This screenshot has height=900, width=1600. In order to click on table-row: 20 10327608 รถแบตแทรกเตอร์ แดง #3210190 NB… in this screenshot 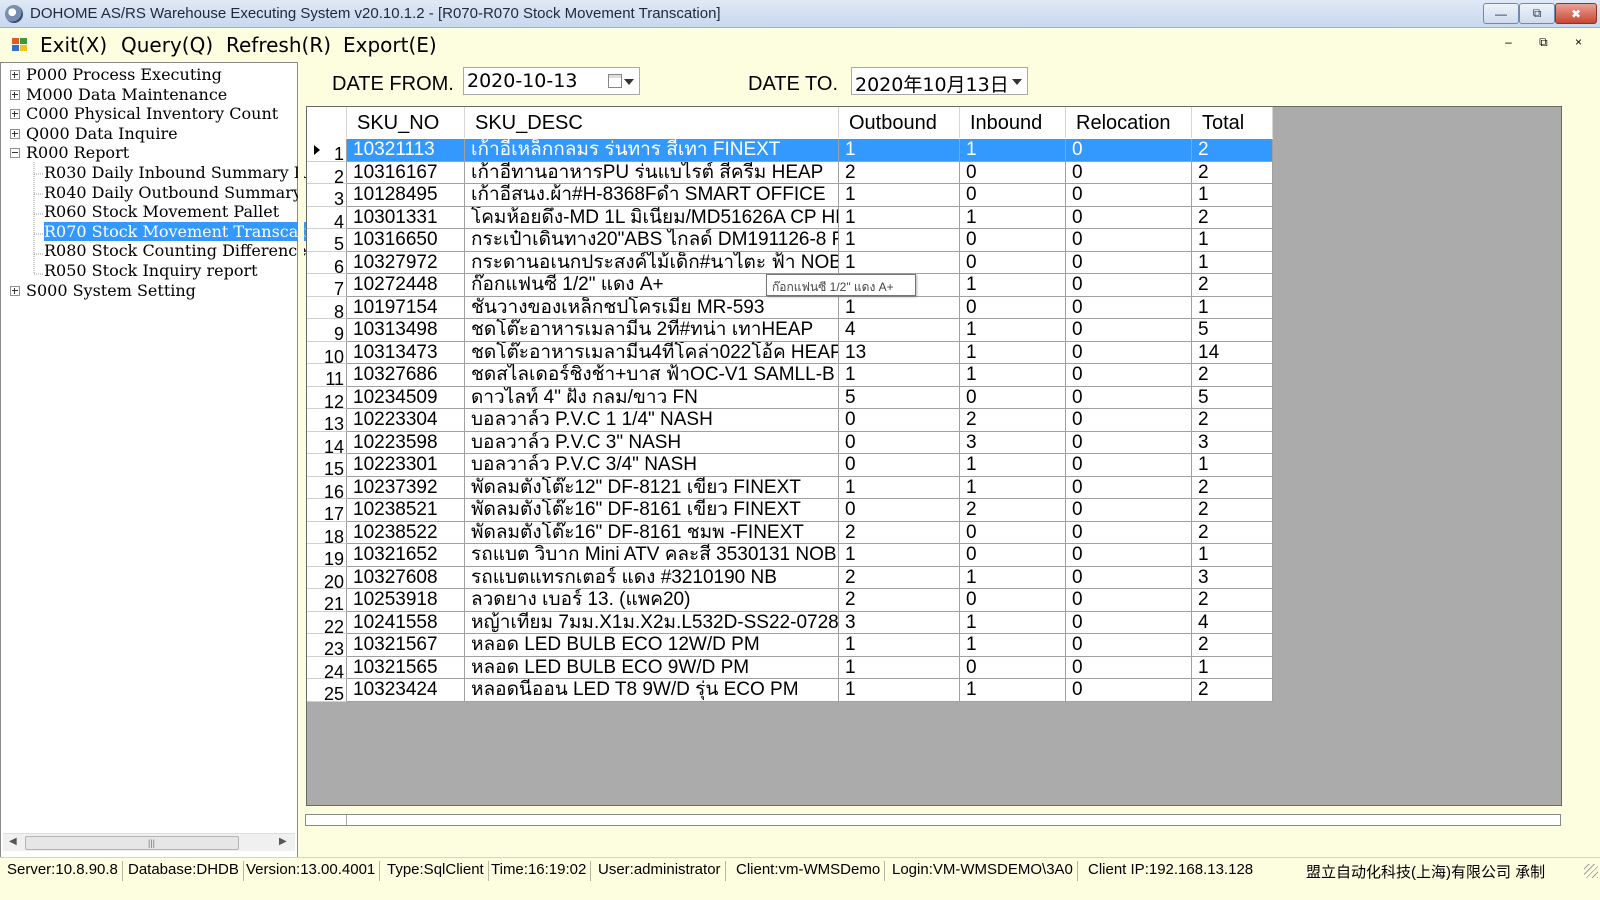, I will do `click(790, 579)`.